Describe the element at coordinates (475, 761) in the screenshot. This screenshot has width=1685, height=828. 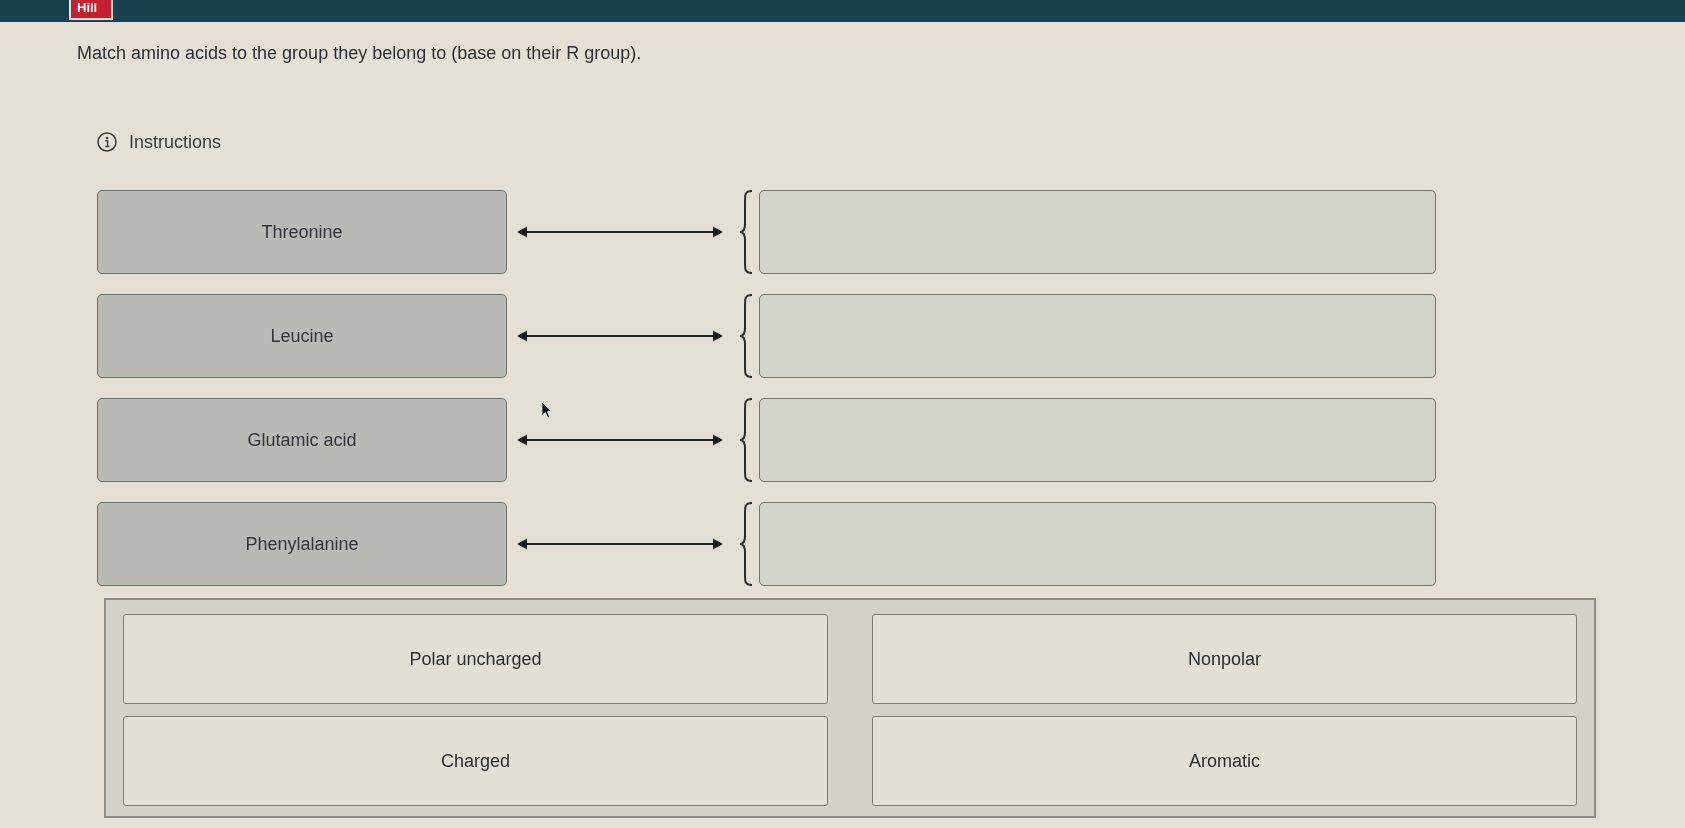
I see `answer-choice: Charged` at that location.